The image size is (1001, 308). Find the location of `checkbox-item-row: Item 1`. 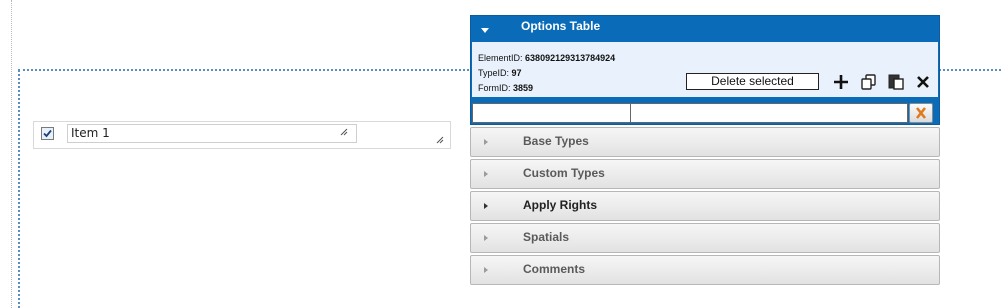

checkbox-item-row: Item 1 is located at coordinates (242, 135).